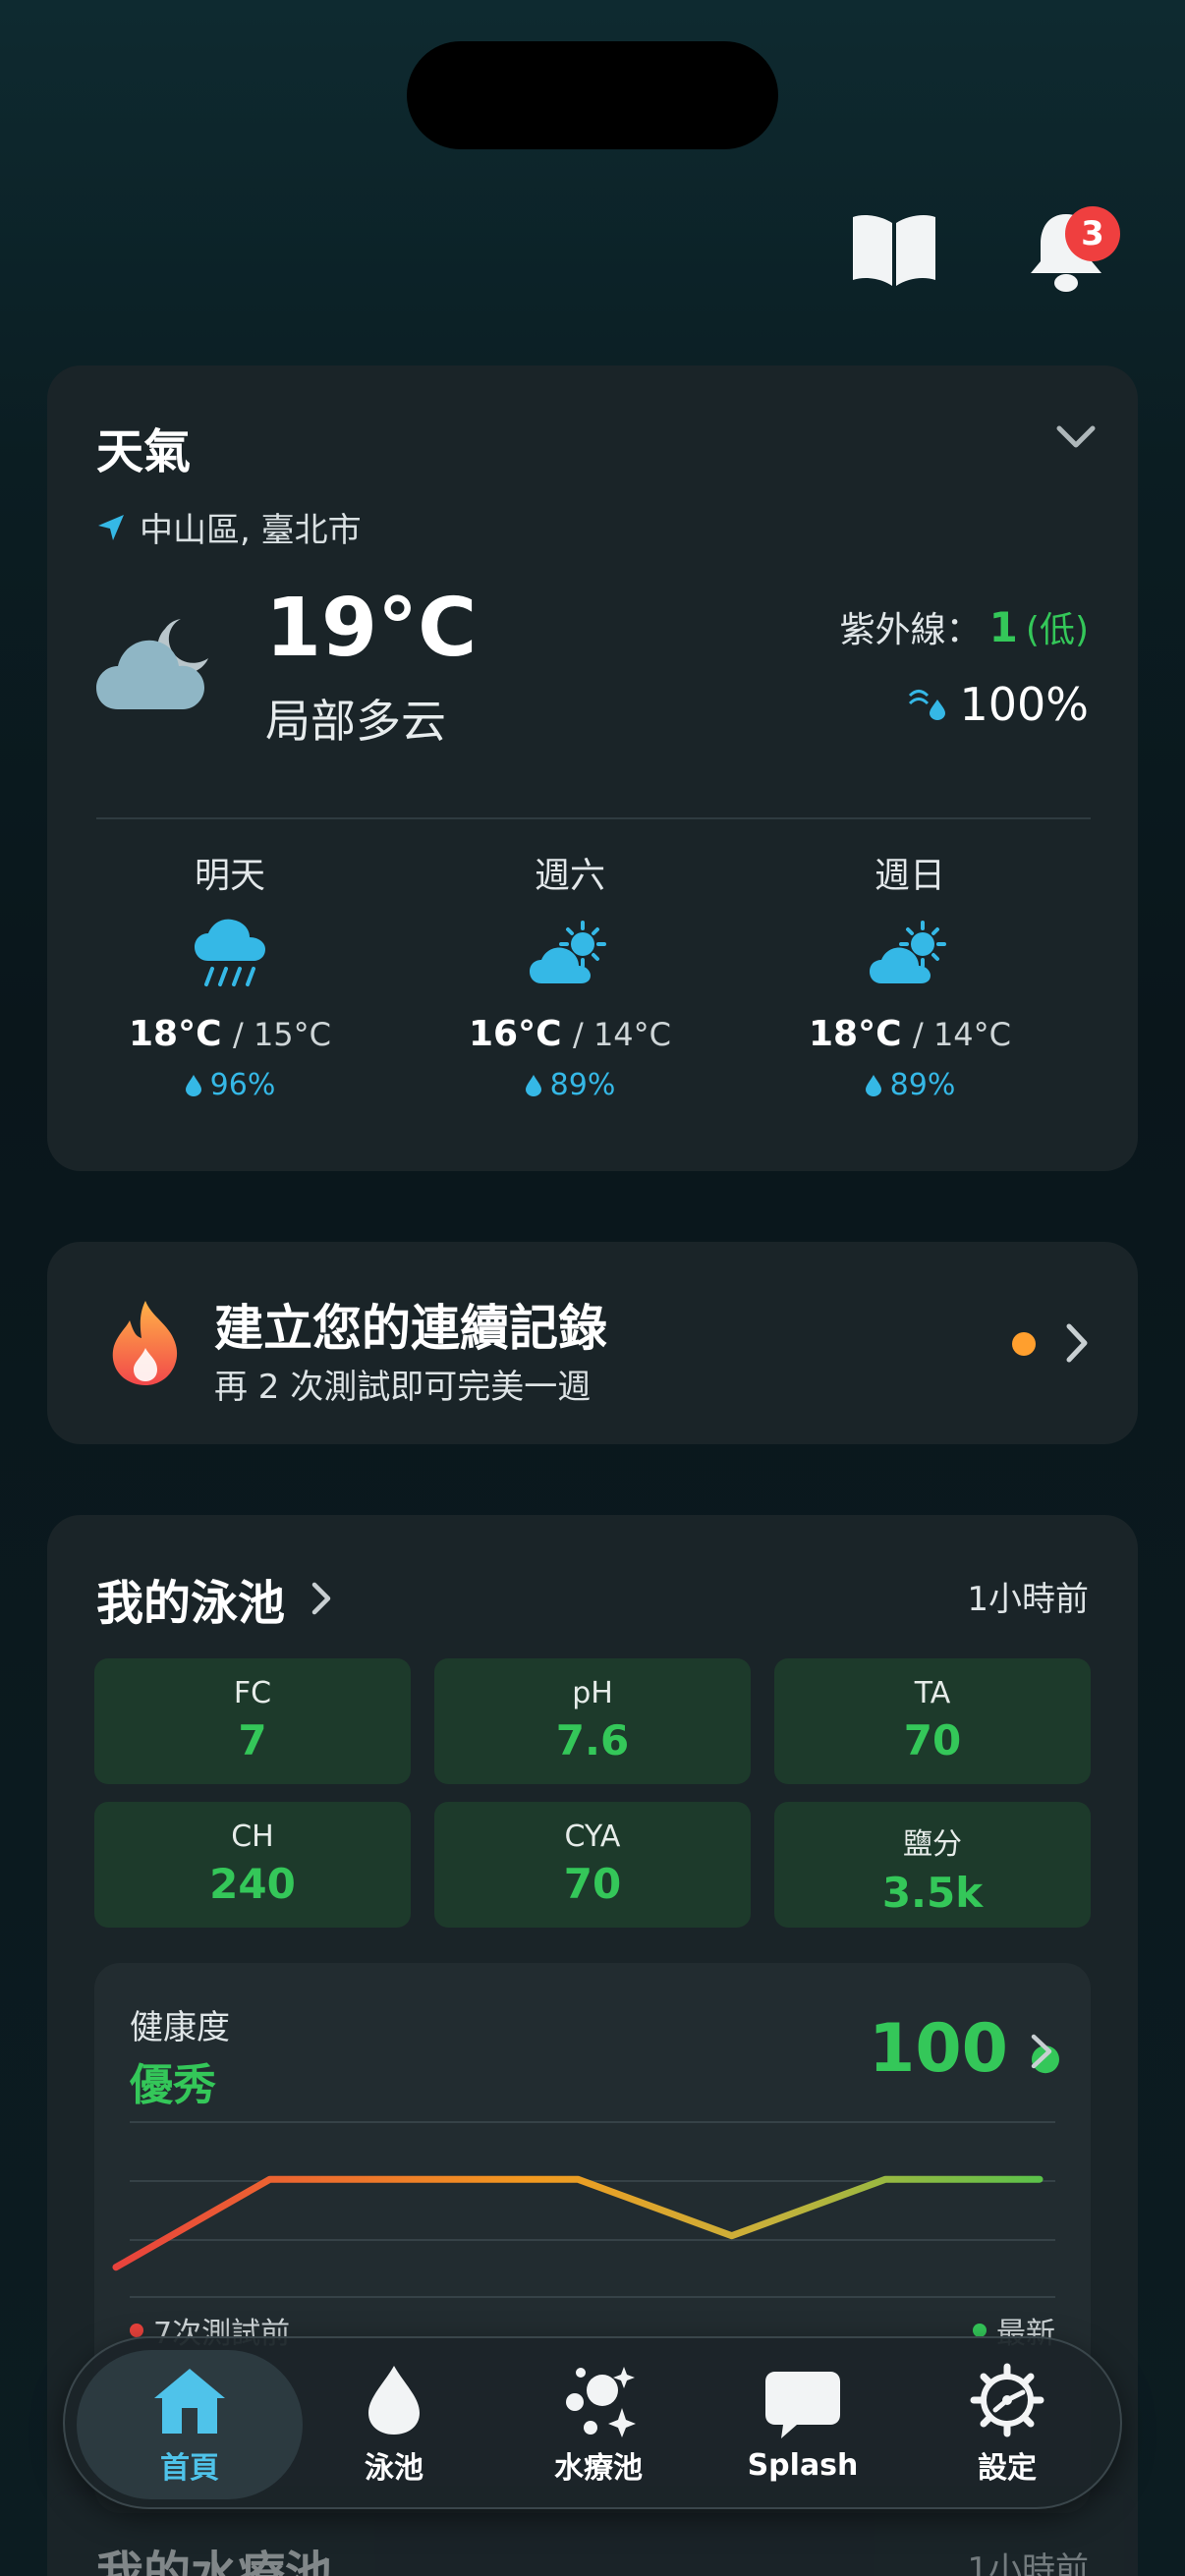 Image resolution: width=1185 pixels, height=2576 pixels. I want to click on water-drop-icon, so click(394, 2400).